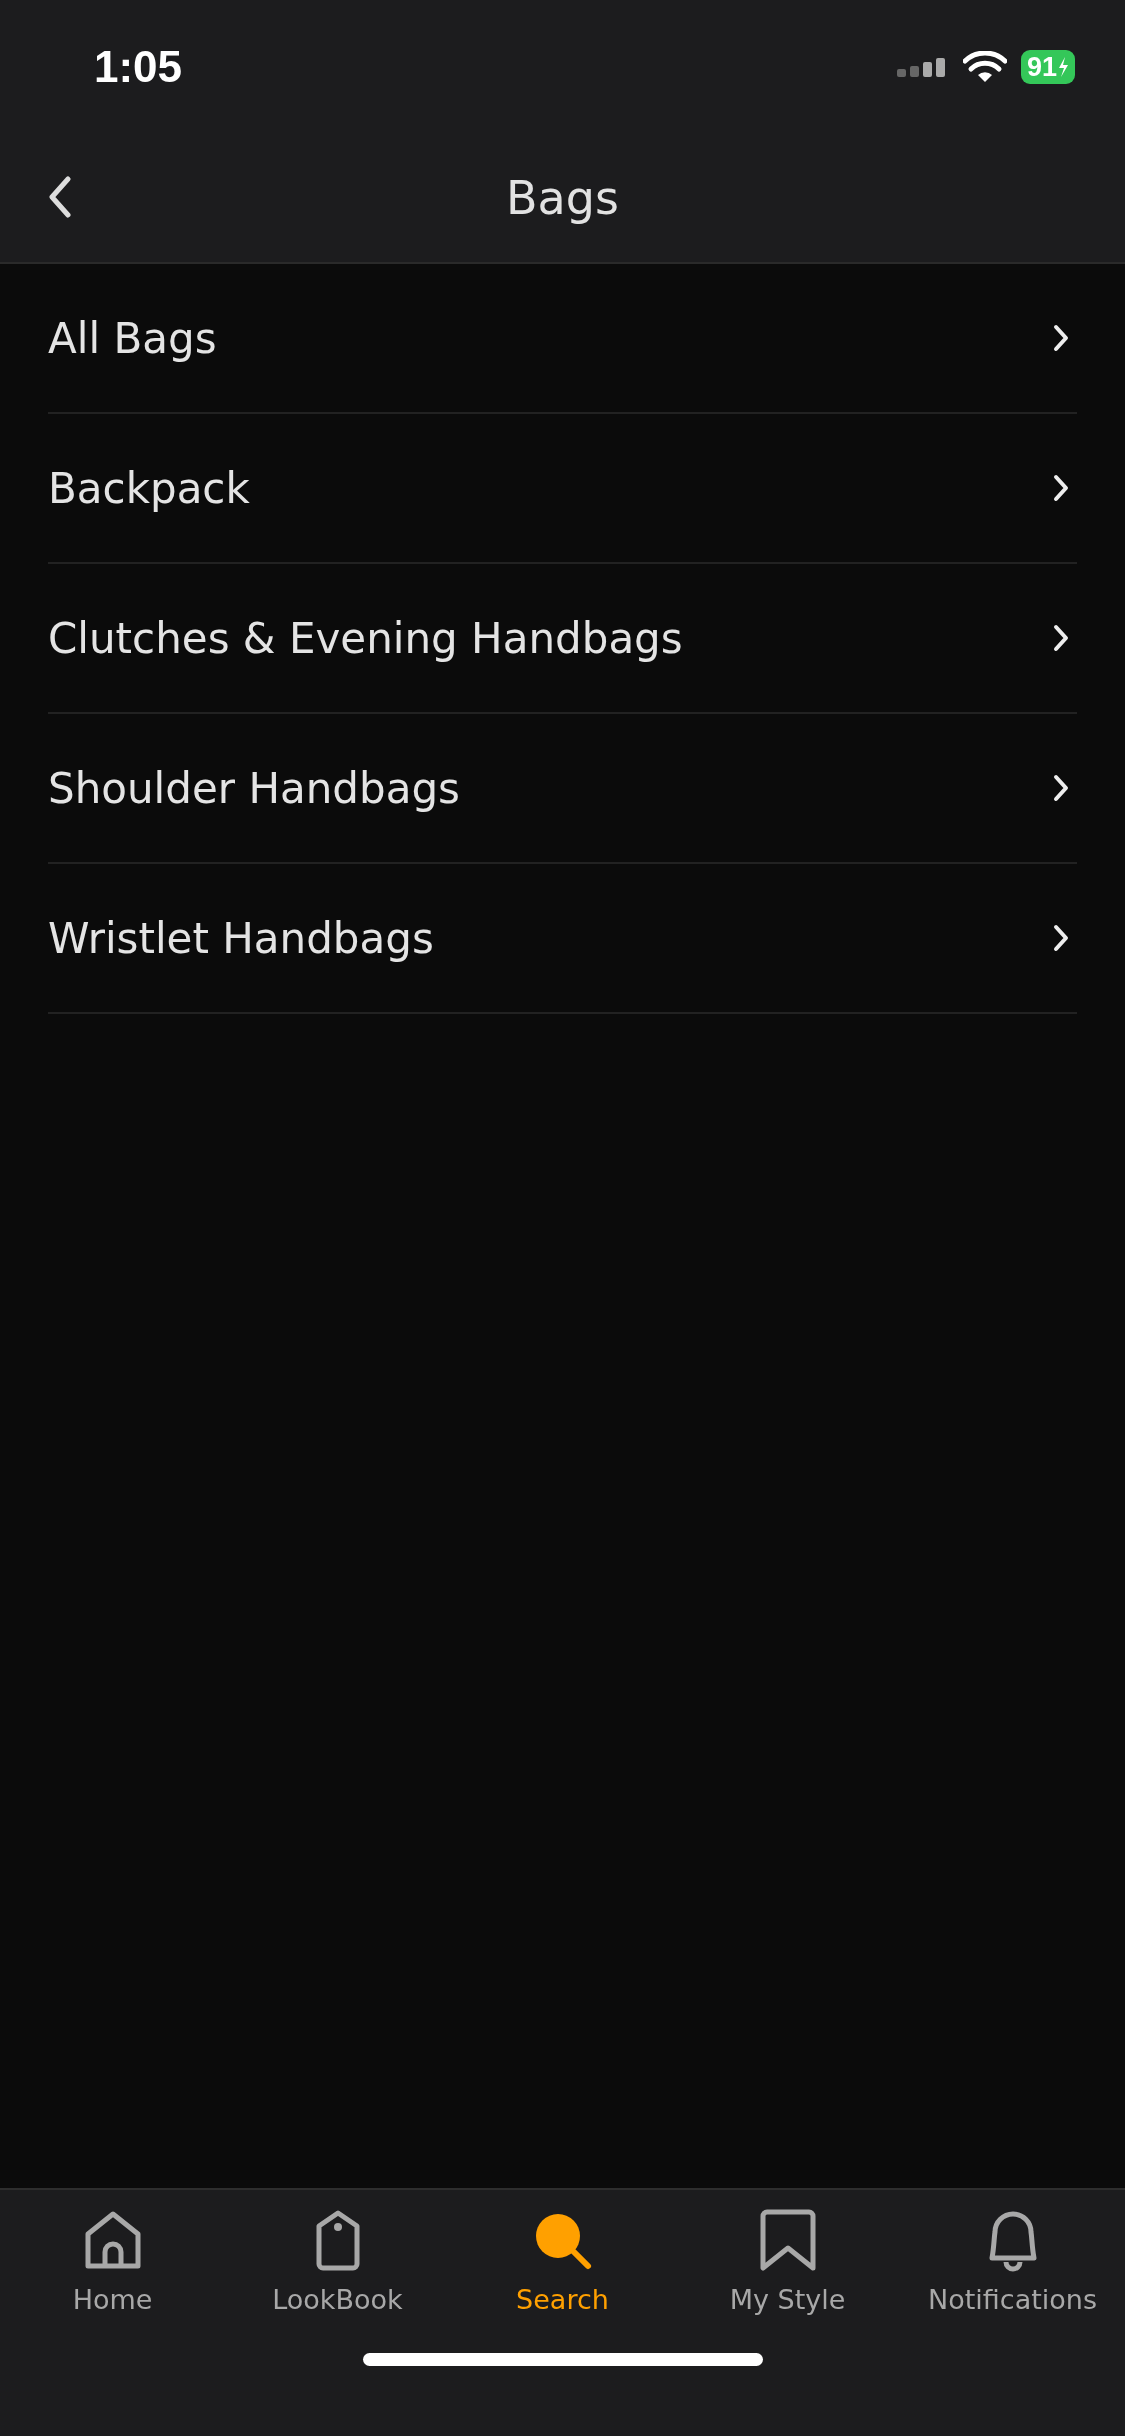  Describe the element at coordinates (1047, 67) in the screenshot. I see `battery-icon: 91` at that location.